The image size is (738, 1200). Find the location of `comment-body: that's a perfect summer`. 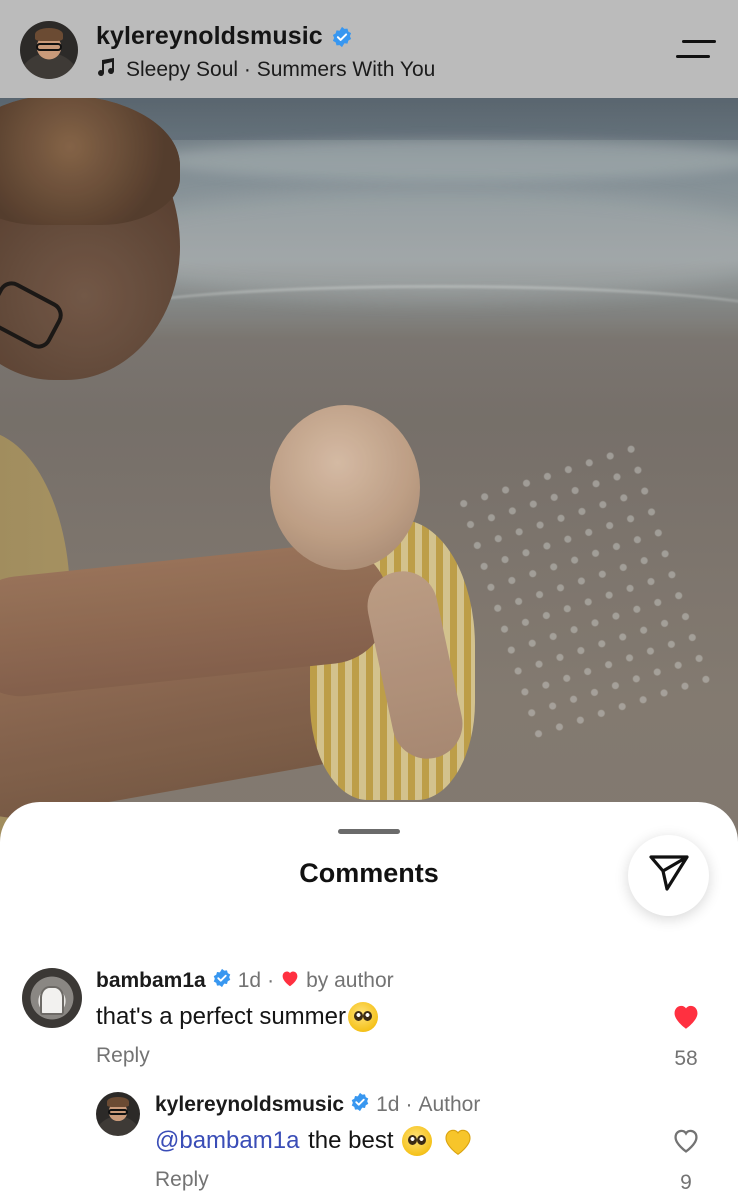

comment-body: that's a perfect summer is located at coordinates (221, 1016).